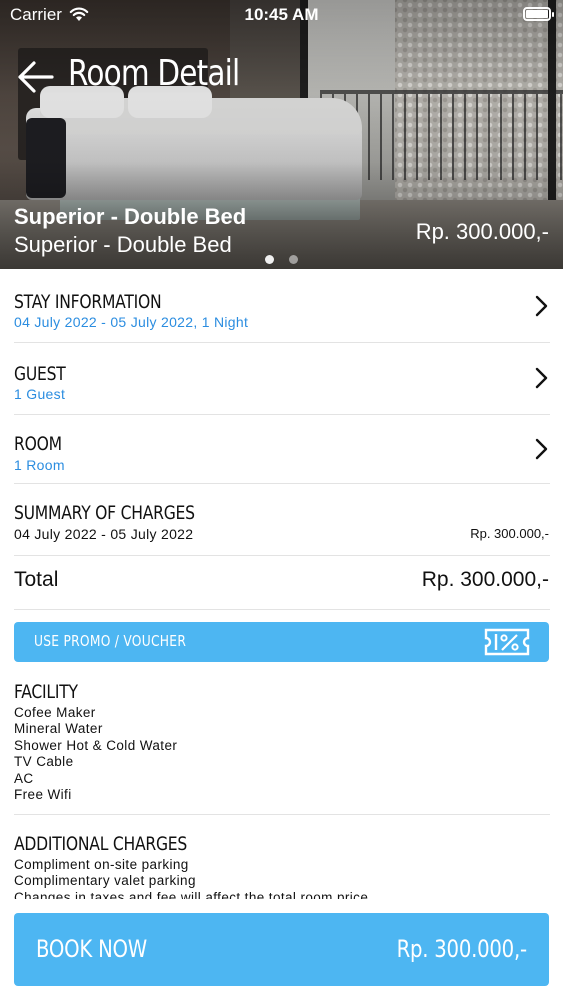 The width and height of the screenshot is (563, 1000). I want to click on room-price: Rp. 300.000,-, so click(482, 231).